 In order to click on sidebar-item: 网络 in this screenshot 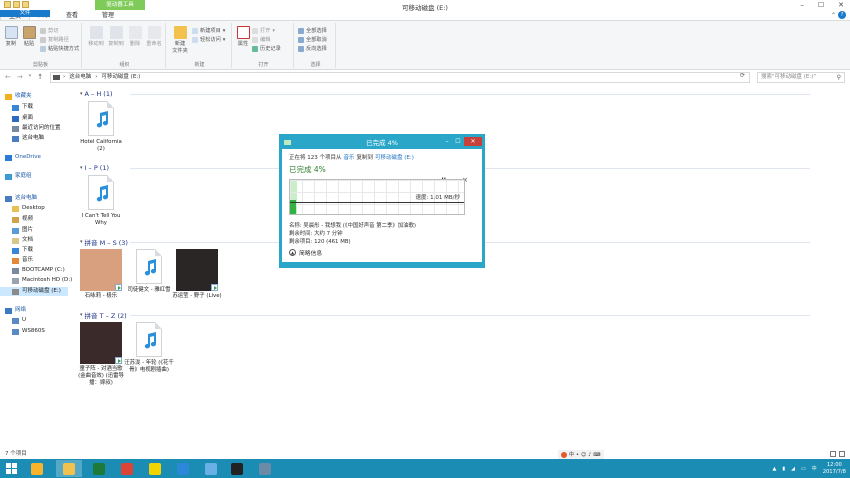, I will do `click(13, 310)`.